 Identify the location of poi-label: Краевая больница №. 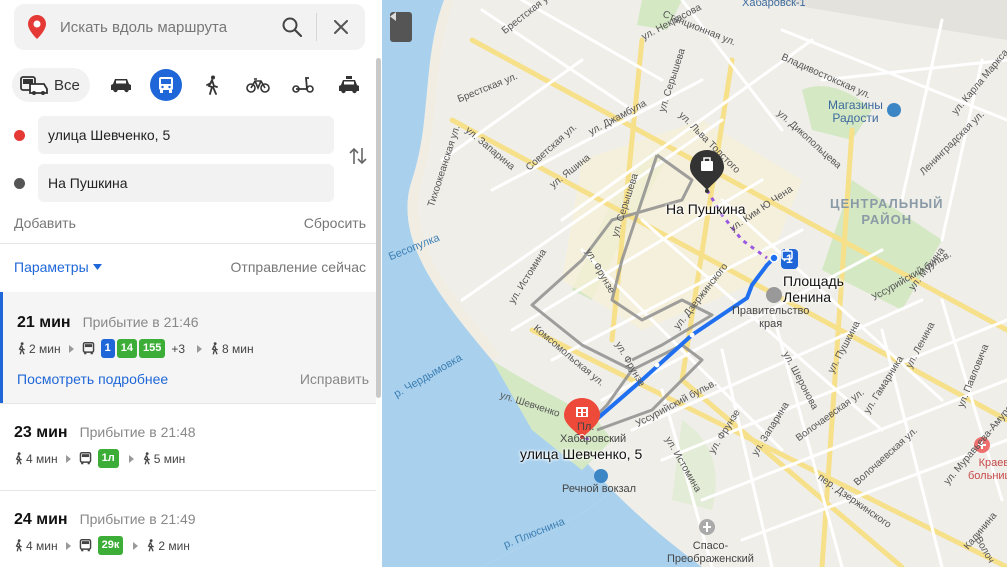
(987, 470).